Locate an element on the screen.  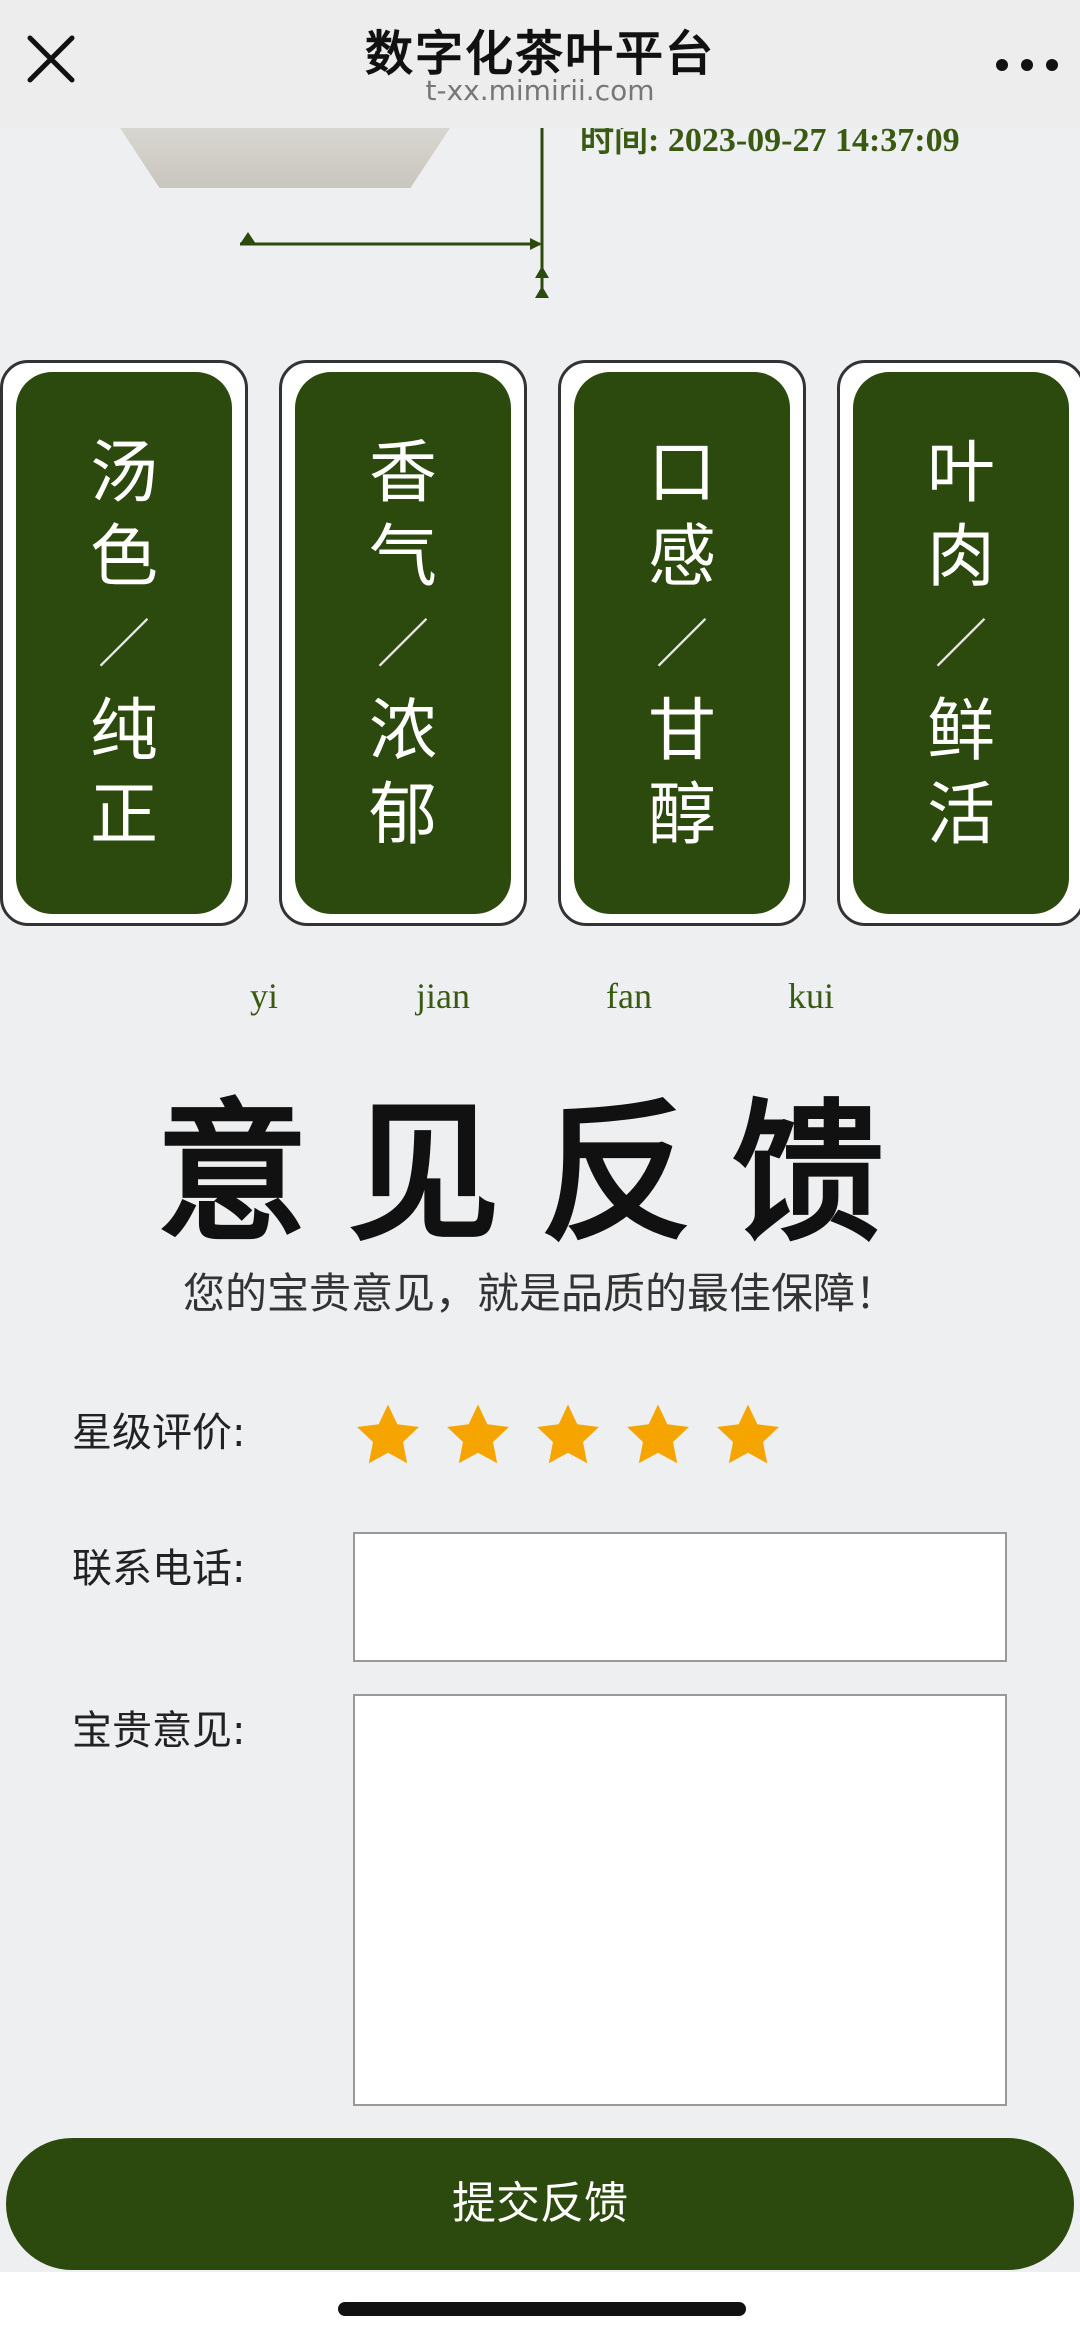
card-panel: 汤 色 ／ 纯 正 is located at coordinates (124, 643).